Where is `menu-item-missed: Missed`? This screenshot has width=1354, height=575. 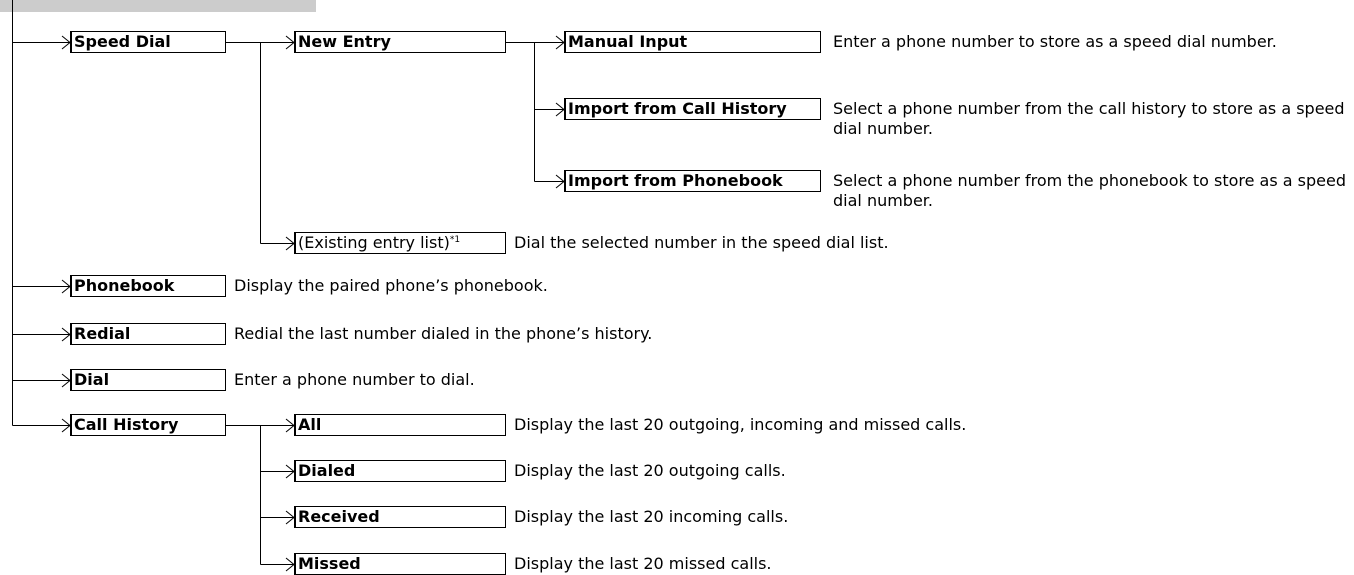 menu-item-missed: Missed is located at coordinates (400, 564).